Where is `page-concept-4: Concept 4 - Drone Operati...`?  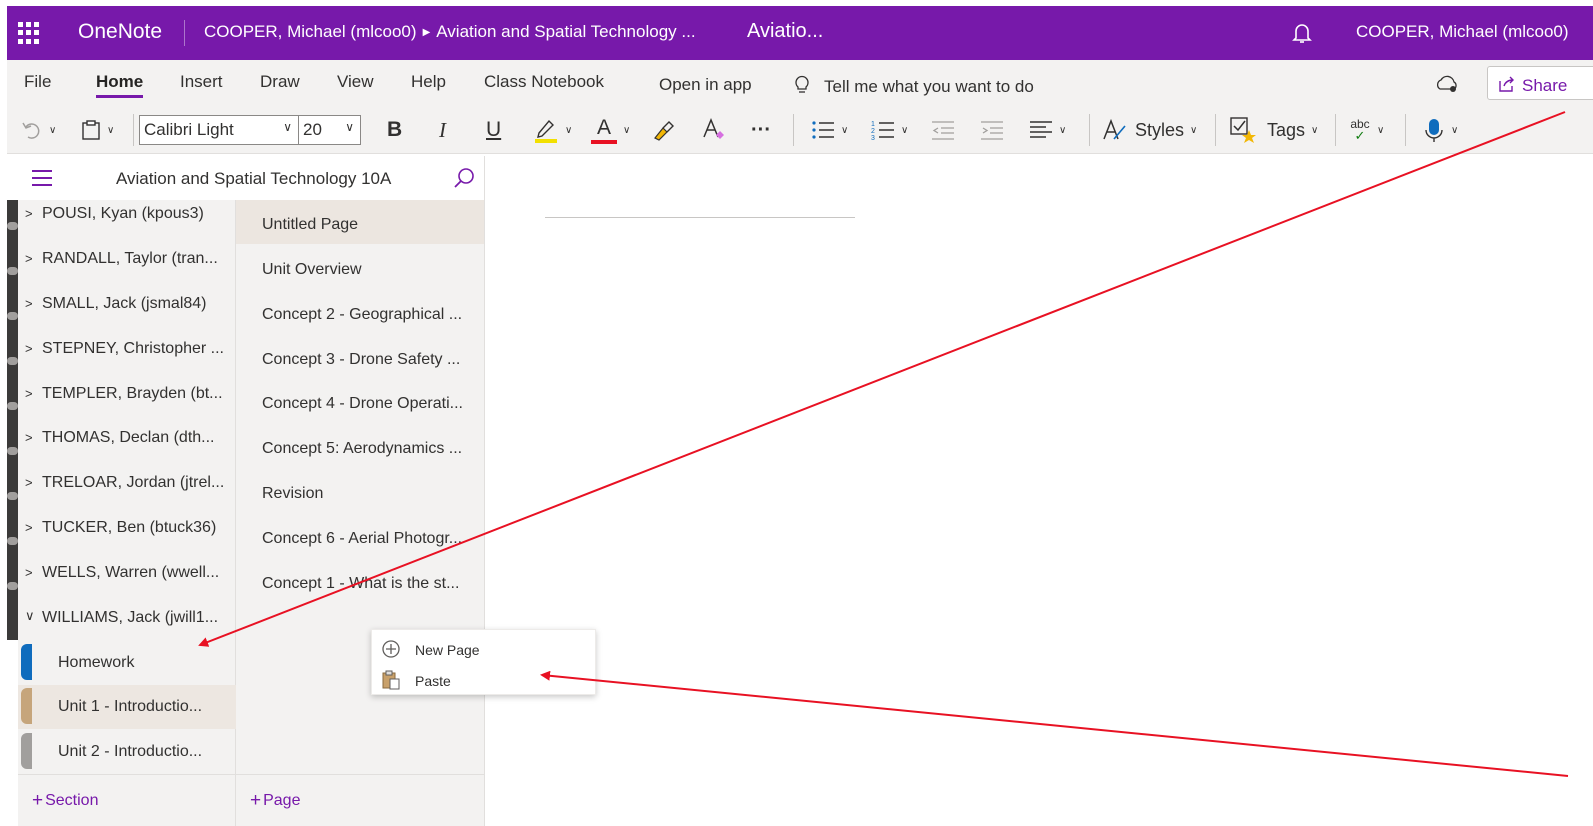 page-concept-4: Concept 4 - Drone Operati... is located at coordinates (360, 401).